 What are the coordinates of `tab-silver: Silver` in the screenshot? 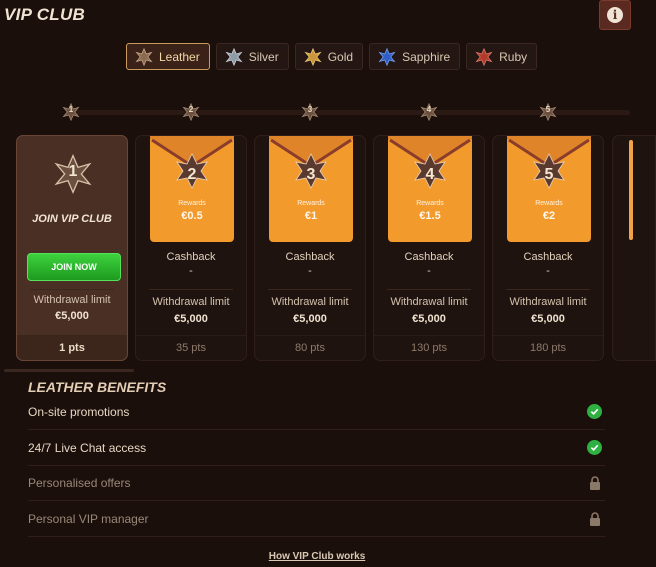 It's located at (252, 56).